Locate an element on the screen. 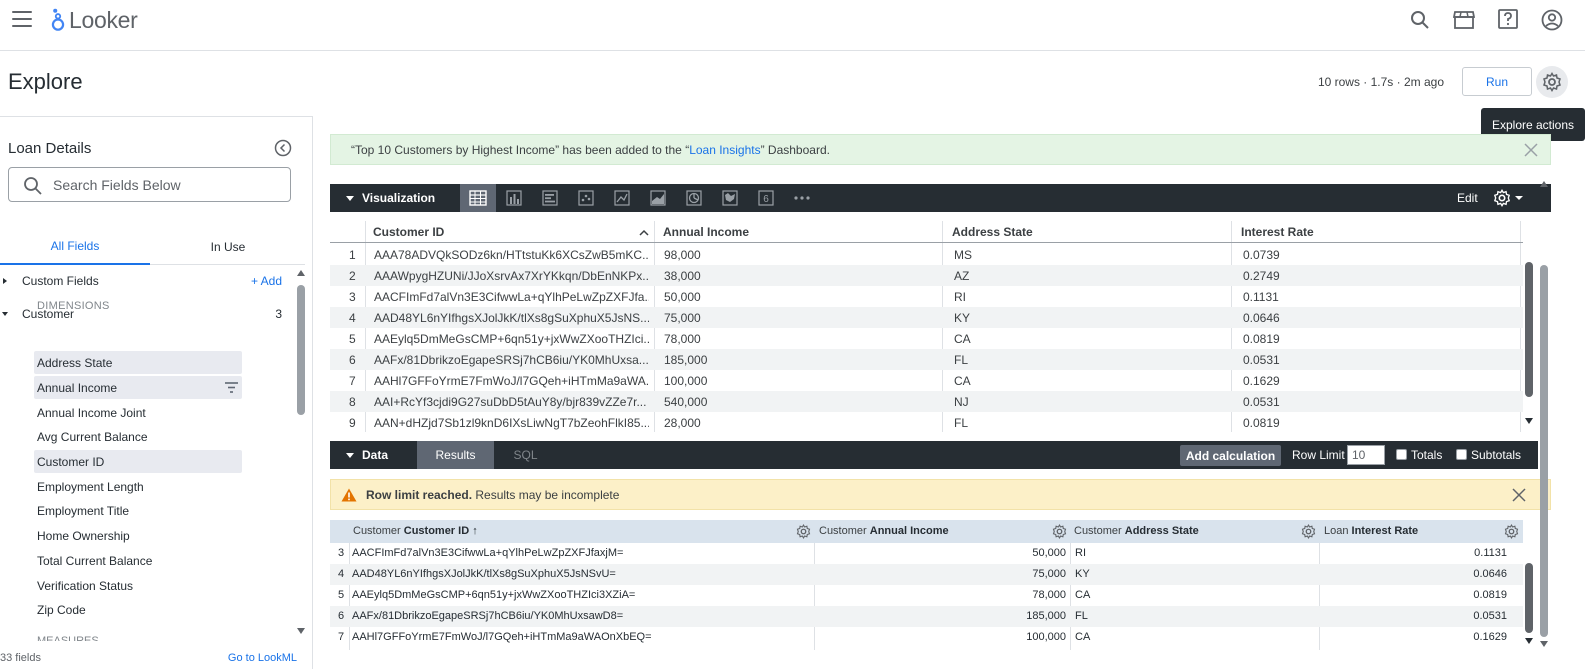 The image size is (1585, 670). marketplace-icon is located at coordinates (1464, 20).